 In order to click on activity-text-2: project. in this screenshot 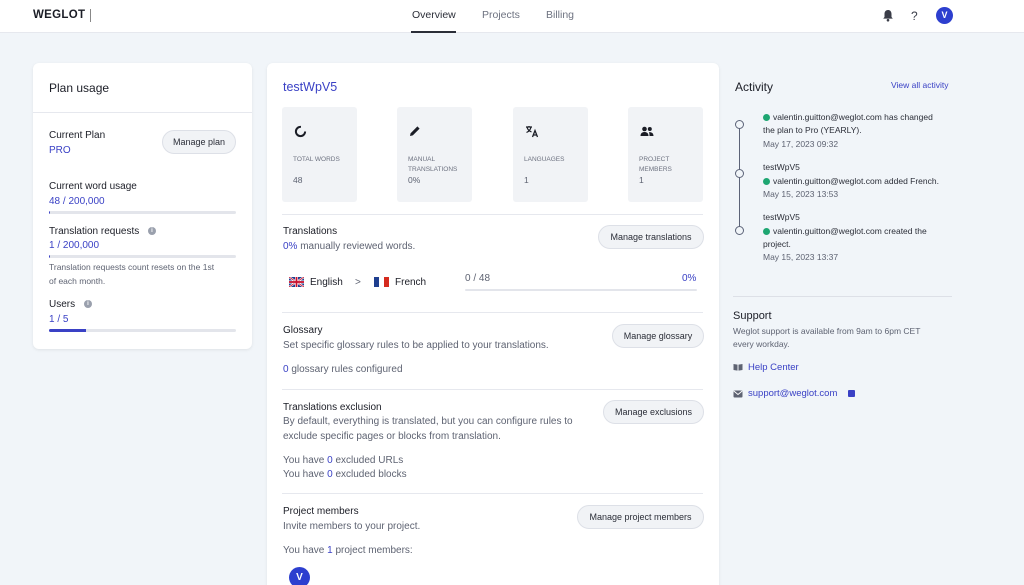, I will do `click(777, 244)`.